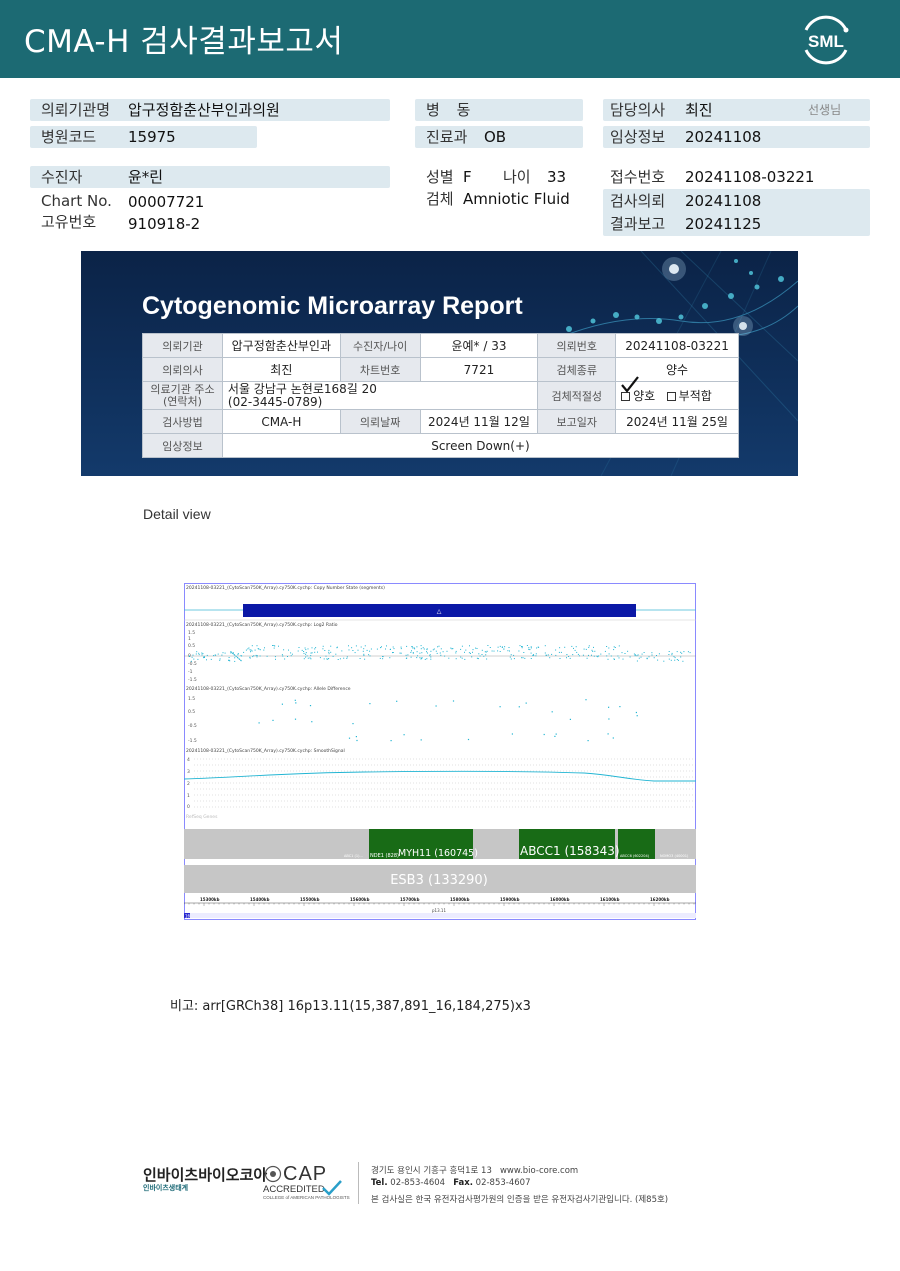 This screenshot has width=900, height=1271. Describe the element at coordinates (294, 1189) in the screenshot. I see `cap-accredited-text: ACCREDITED` at that location.